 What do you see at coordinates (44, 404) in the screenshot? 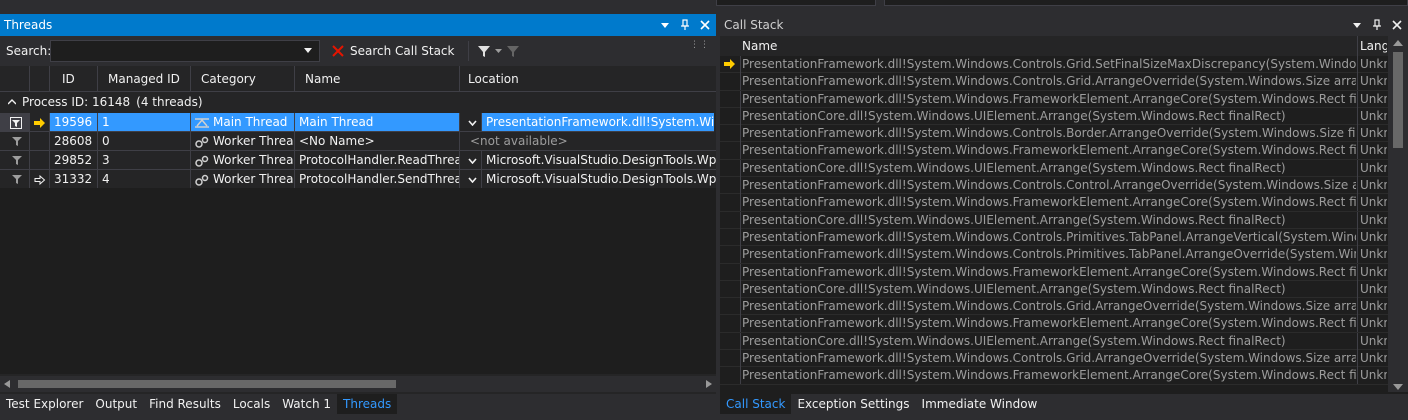
I see `tab-test-explorer: Test Explorer` at bounding box center [44, 404].